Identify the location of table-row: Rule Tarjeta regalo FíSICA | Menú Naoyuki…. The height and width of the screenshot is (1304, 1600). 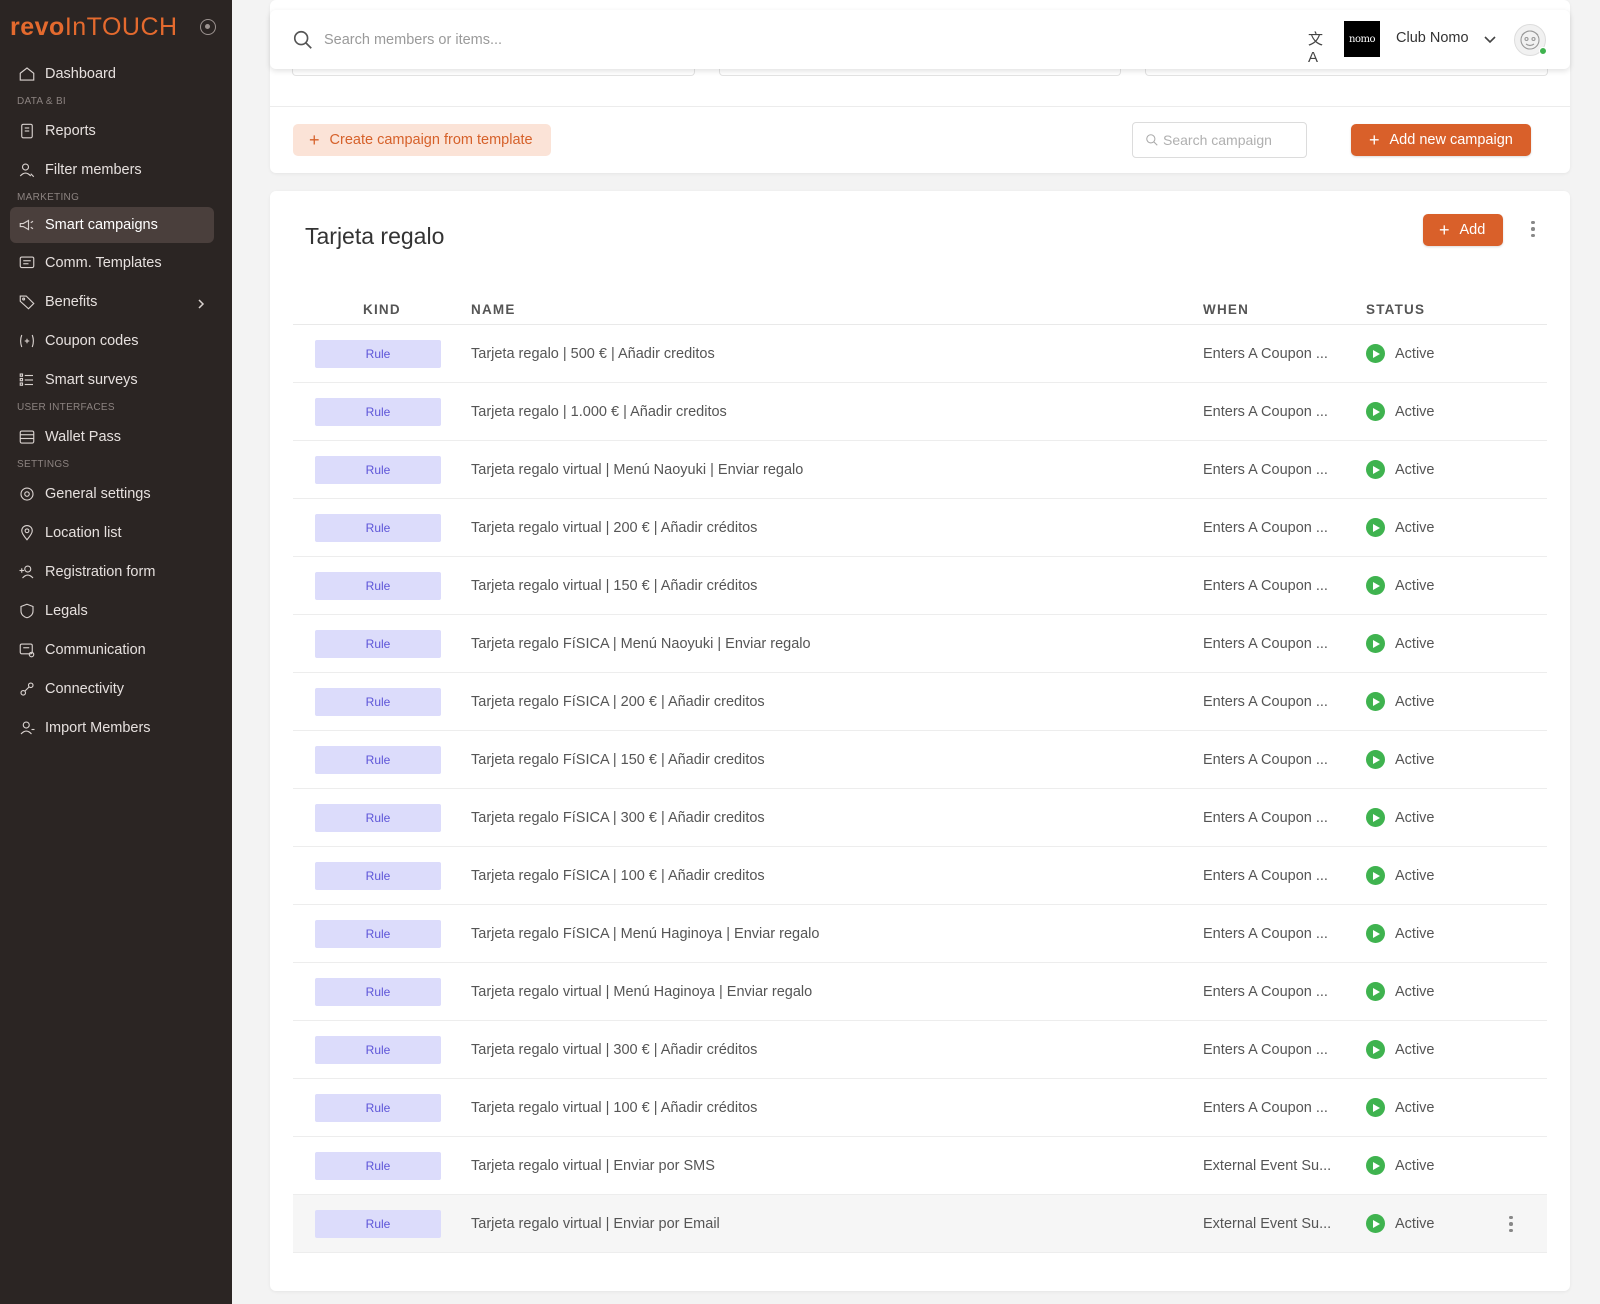
(920, 644).